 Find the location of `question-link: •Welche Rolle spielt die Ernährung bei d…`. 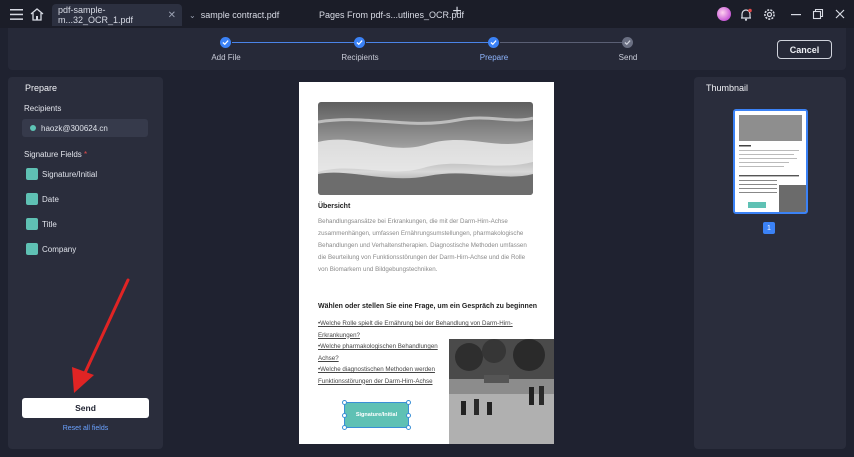

question-link: •Welche Rolle spielt die Ernährung bei d… is located at coordinates (427, 329).